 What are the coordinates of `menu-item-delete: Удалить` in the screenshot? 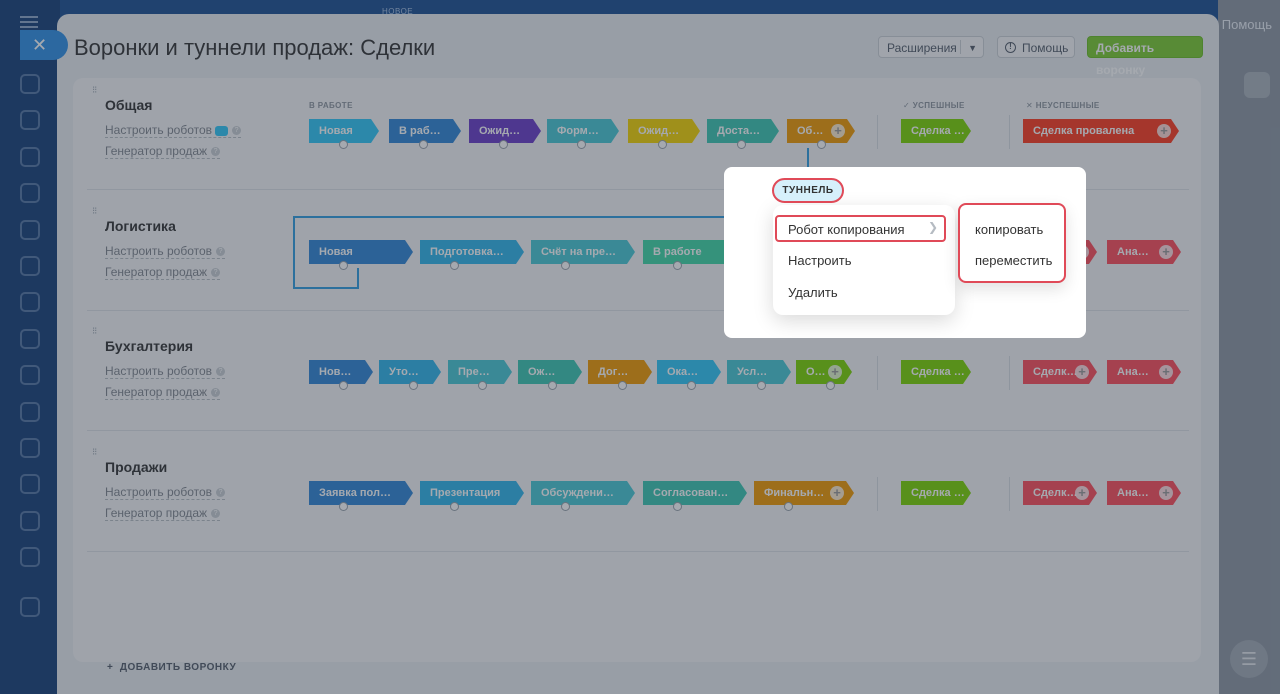 It's located at (813, 292).